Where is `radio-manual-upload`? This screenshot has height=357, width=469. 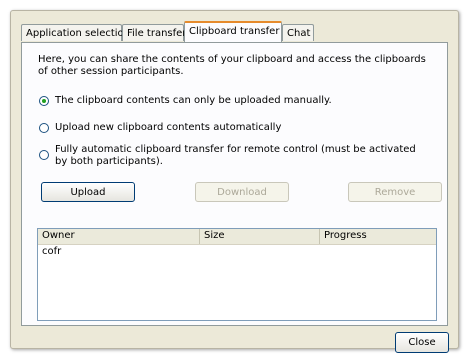
radio-manual-upload is located at coordinates (44, 101).